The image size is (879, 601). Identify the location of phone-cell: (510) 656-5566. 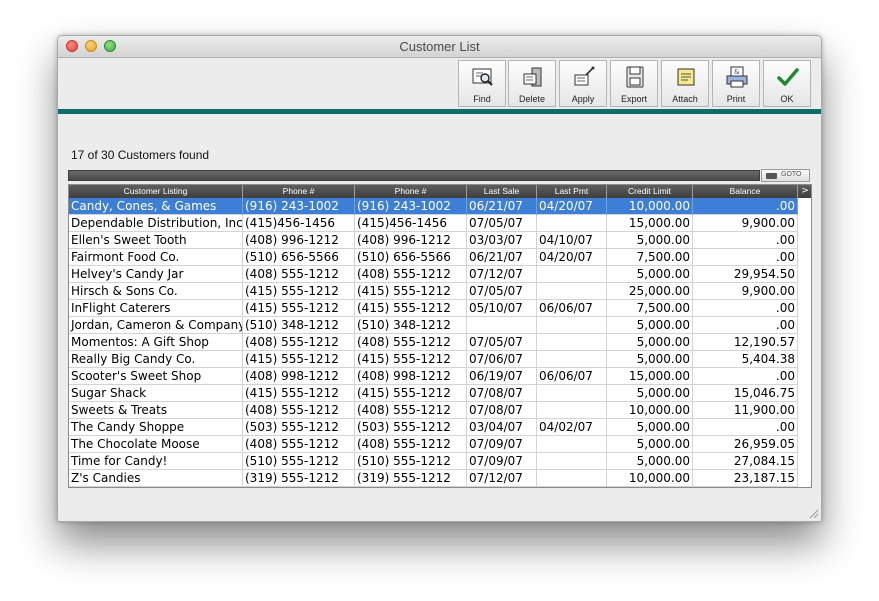
(299, 257).